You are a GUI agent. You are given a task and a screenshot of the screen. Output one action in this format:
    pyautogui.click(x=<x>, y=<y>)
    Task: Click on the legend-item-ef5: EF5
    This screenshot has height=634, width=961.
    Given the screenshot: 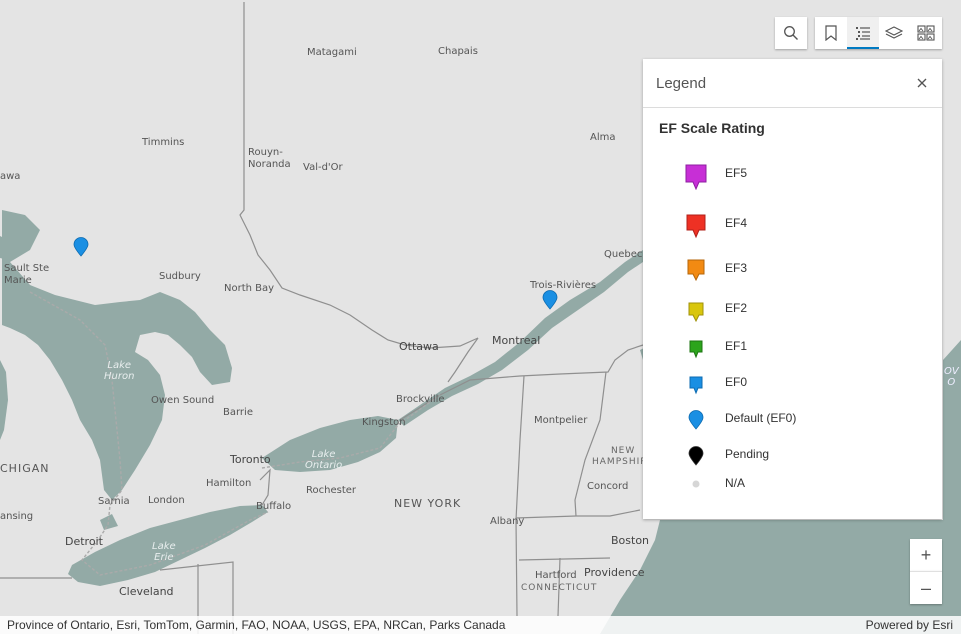 What is the action you would take?
    pyautogui.click(x=792, y=174)
    